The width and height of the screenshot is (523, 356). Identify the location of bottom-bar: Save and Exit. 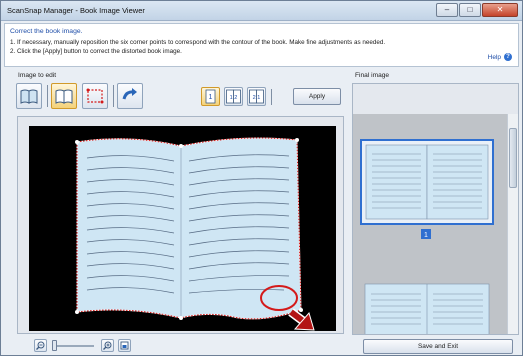
(261, 346).